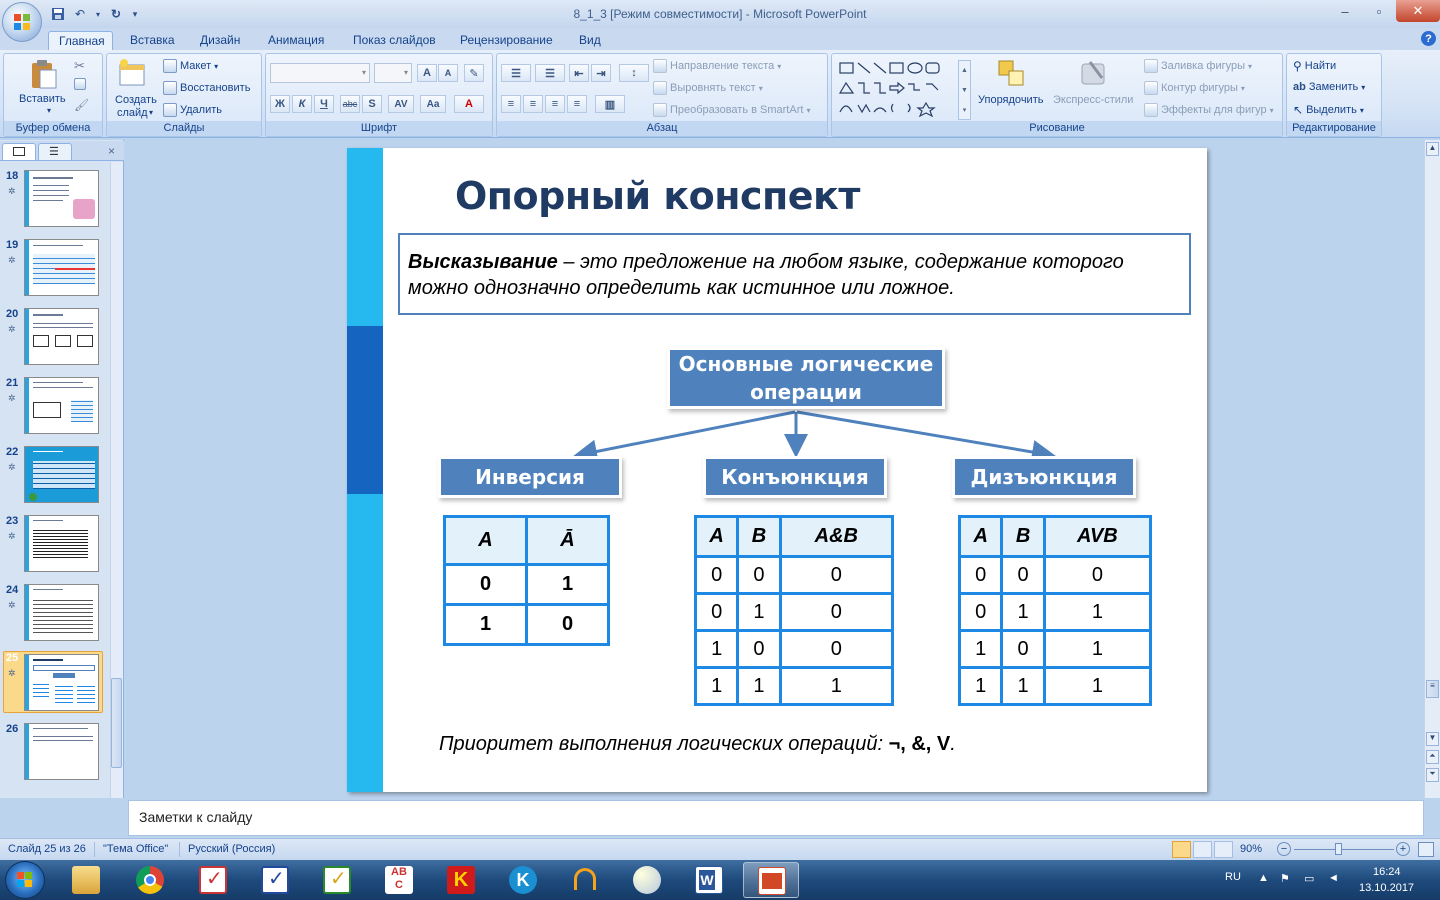  I want to click on taskbar-app-audio, so click(585, 880).